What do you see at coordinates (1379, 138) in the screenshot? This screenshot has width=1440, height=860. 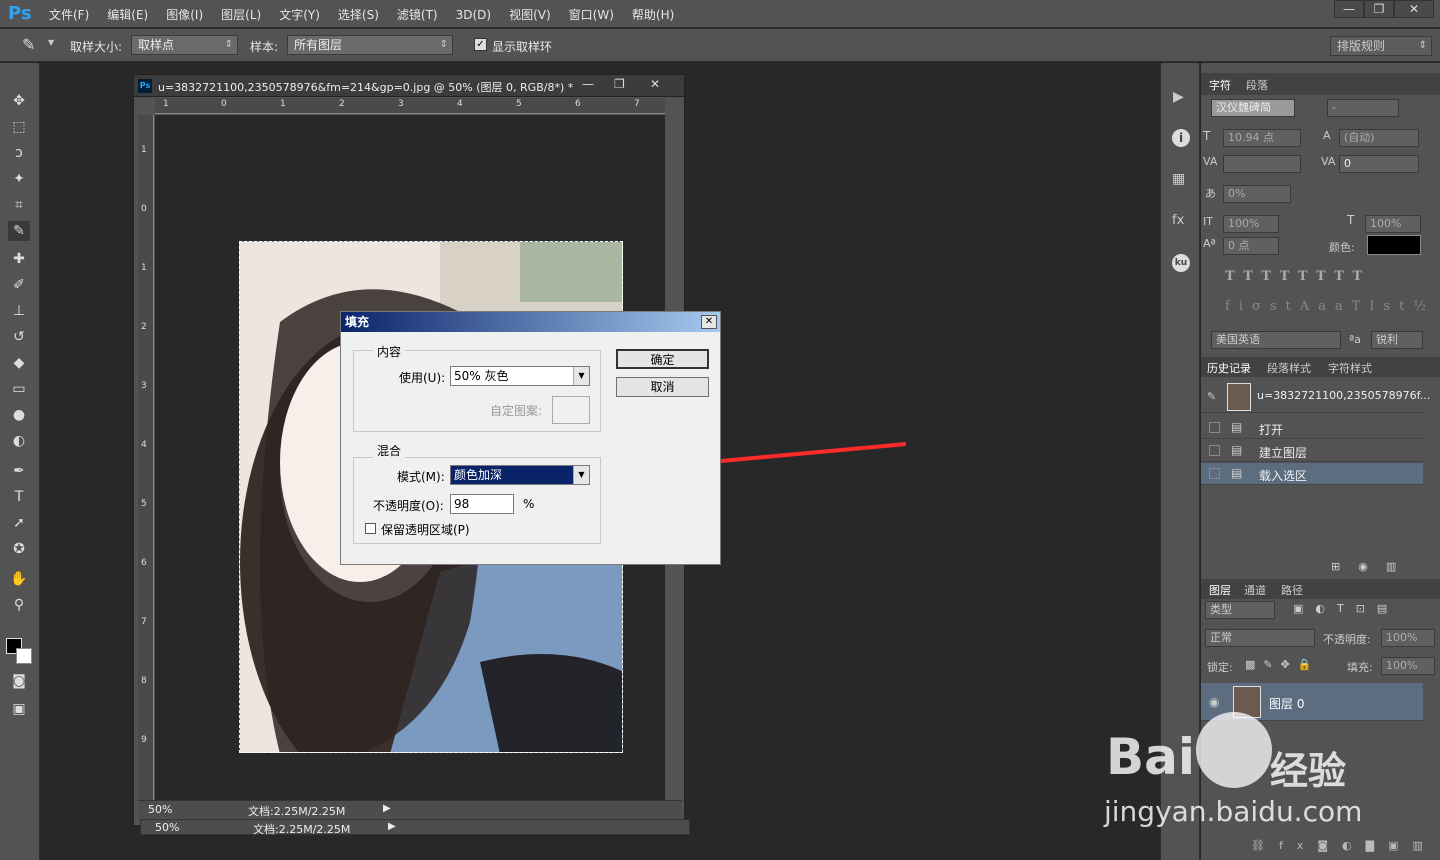 I see `leading-field: (自动)` at bounding box center [1379, 138].